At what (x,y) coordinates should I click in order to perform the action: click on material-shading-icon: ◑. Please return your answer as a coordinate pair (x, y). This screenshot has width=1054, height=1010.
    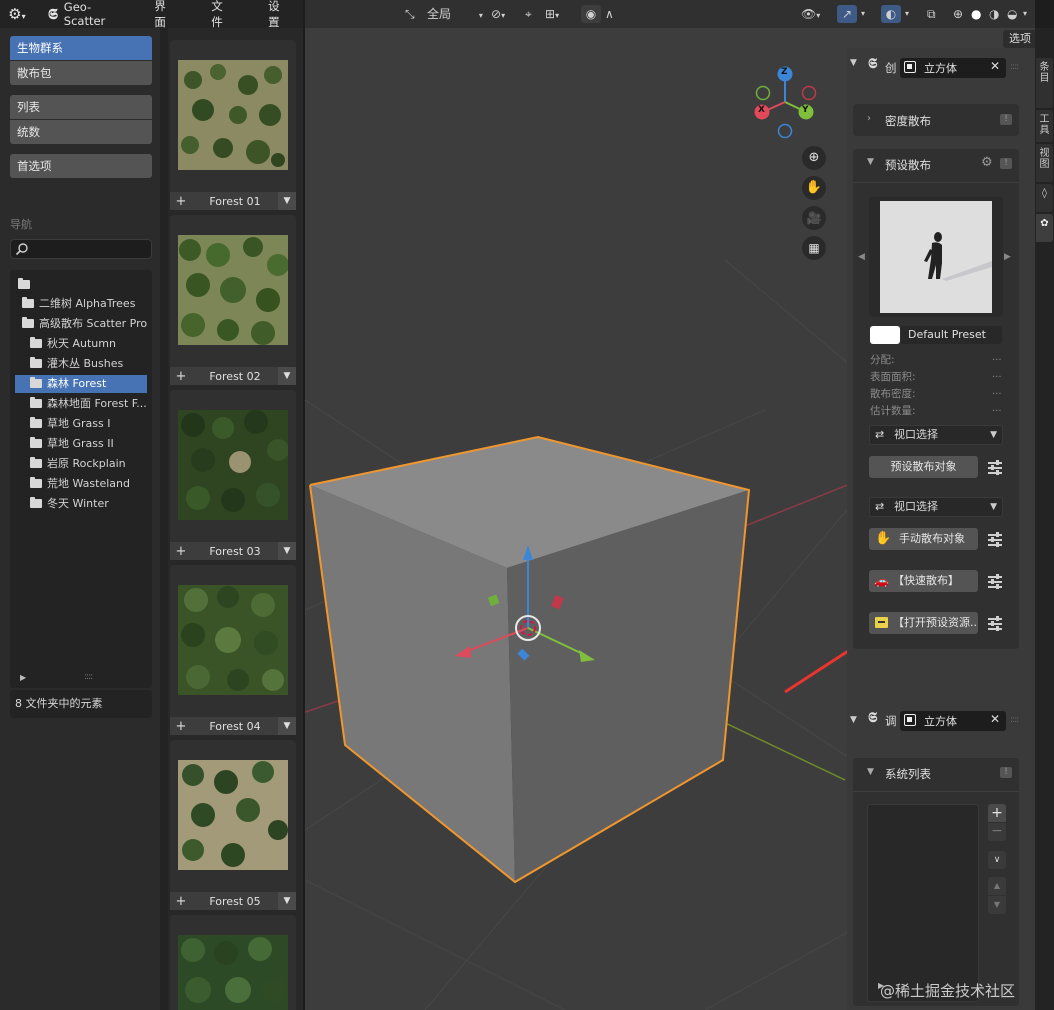
    Looking at the image, I should click on (994, 14).